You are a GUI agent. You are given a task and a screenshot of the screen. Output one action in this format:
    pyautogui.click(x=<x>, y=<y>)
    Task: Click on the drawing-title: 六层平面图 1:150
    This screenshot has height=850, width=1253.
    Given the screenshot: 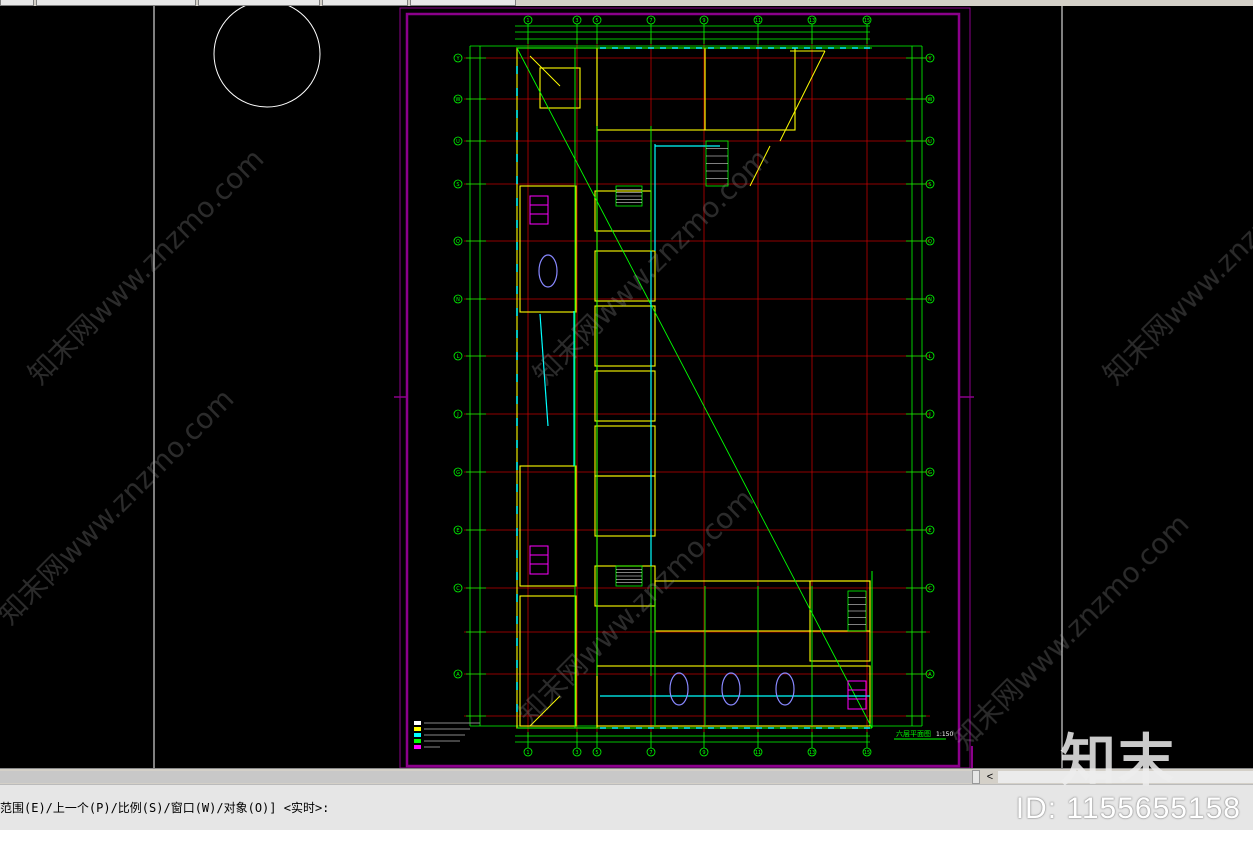 What is the action you would take?
    pyautogui.click(x=923, y=734)
    